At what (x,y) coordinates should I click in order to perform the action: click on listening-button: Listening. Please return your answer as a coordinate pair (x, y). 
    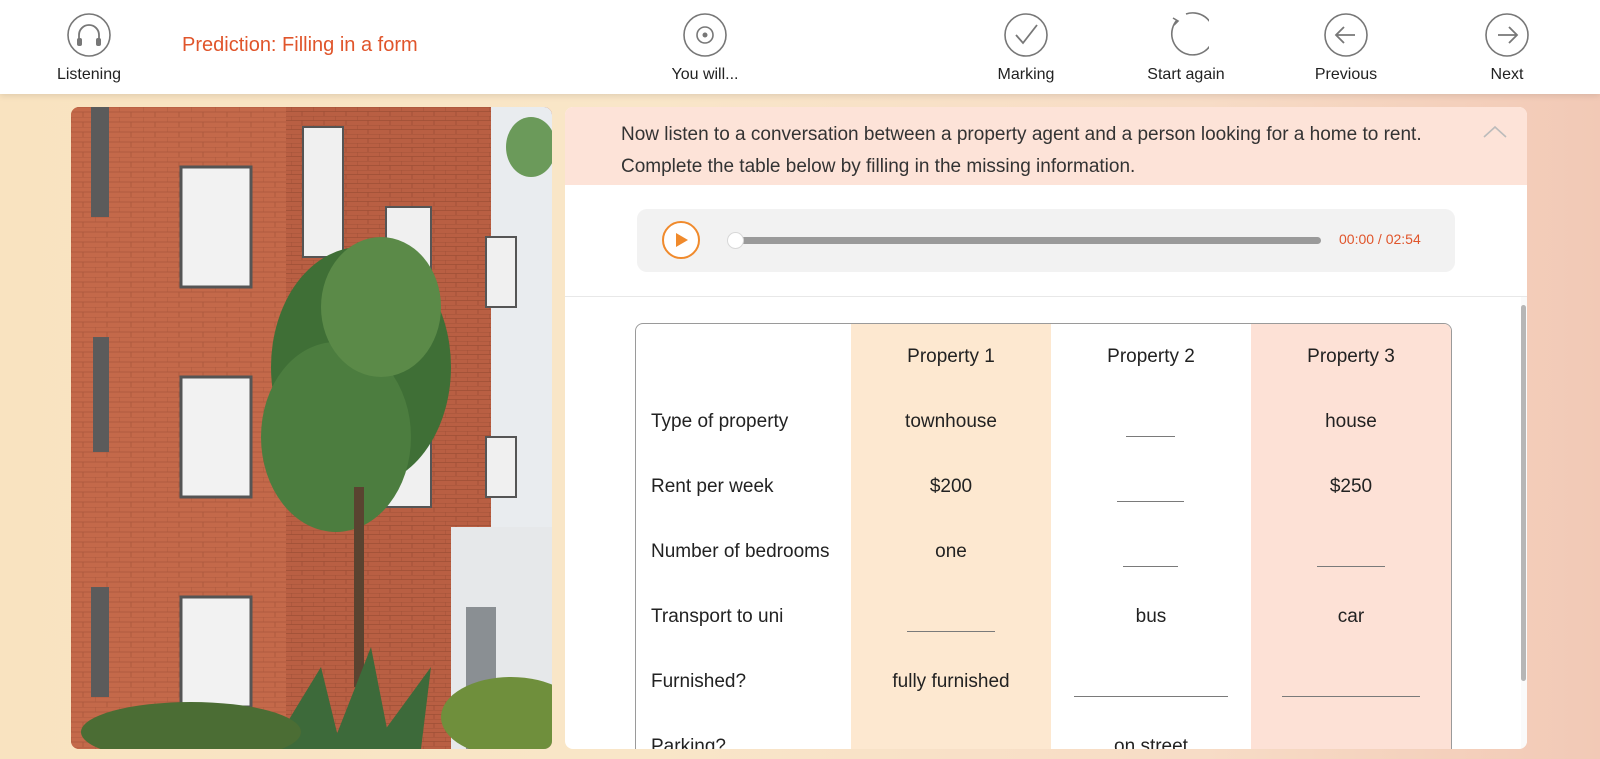
    Looking at the image, I should click on (89, 48).